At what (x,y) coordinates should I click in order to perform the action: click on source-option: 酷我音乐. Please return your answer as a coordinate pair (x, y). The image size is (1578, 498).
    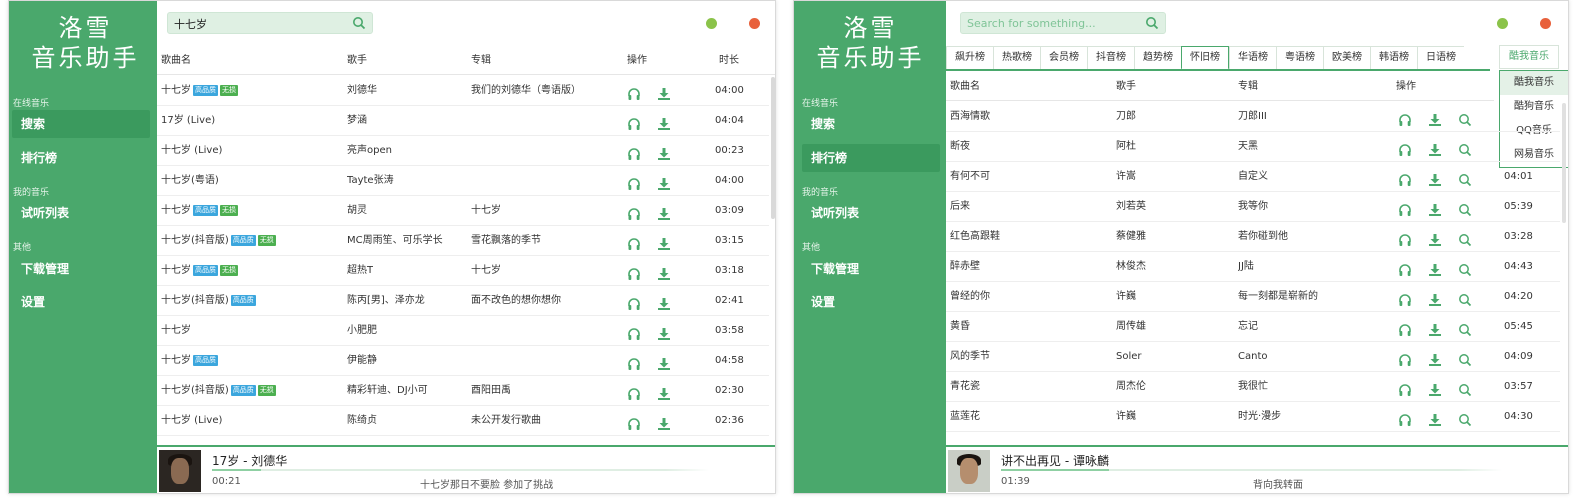
    Looking at the image, I should click on (1534, 83).